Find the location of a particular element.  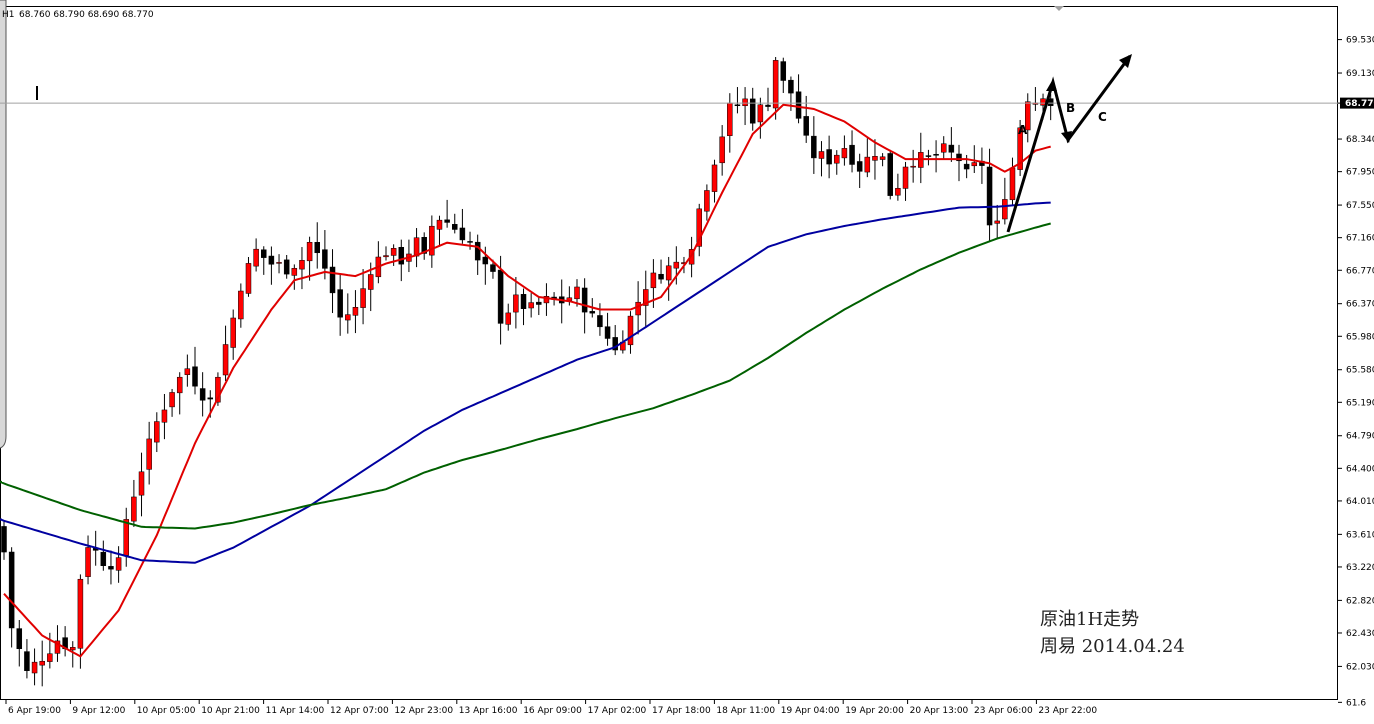

x-tick-label: 20 Apr 13:00 is located at coordinates (939, 711).